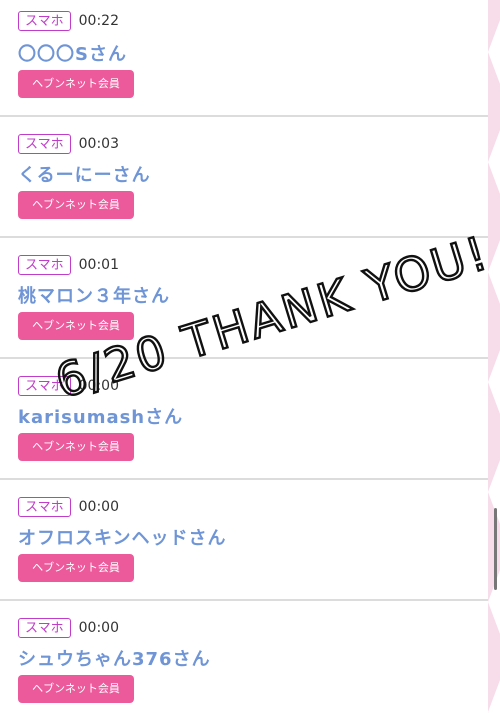 The height and width of the screenshot is (713, 500). Describe the element at coordinates (98, 21) in the screenshot. I see `visit-time: 00:22` at that location.